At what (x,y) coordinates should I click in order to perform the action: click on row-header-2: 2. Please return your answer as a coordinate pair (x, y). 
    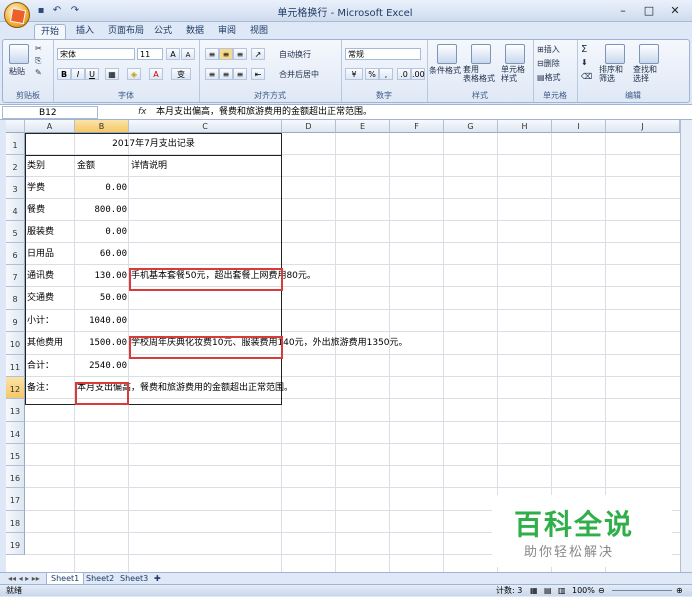
    Looking at the image, I should click on (15, 166).